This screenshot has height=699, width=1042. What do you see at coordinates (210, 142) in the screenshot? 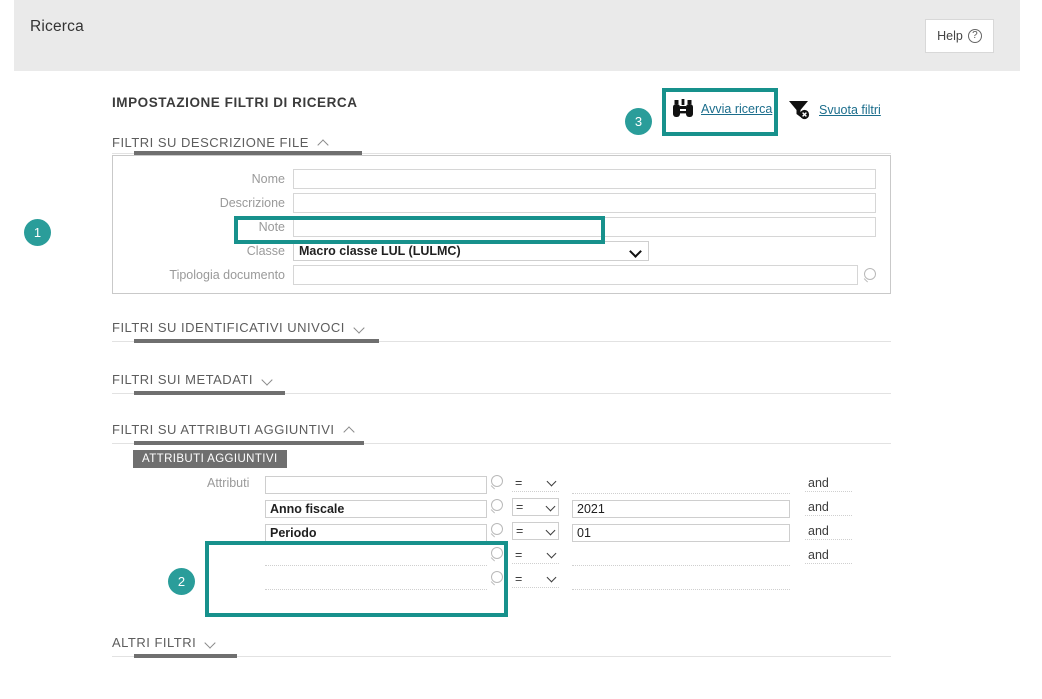
I see `section-label: FILTRI SU DESCRIZIONE FILE` at bounding box center [210, 142].